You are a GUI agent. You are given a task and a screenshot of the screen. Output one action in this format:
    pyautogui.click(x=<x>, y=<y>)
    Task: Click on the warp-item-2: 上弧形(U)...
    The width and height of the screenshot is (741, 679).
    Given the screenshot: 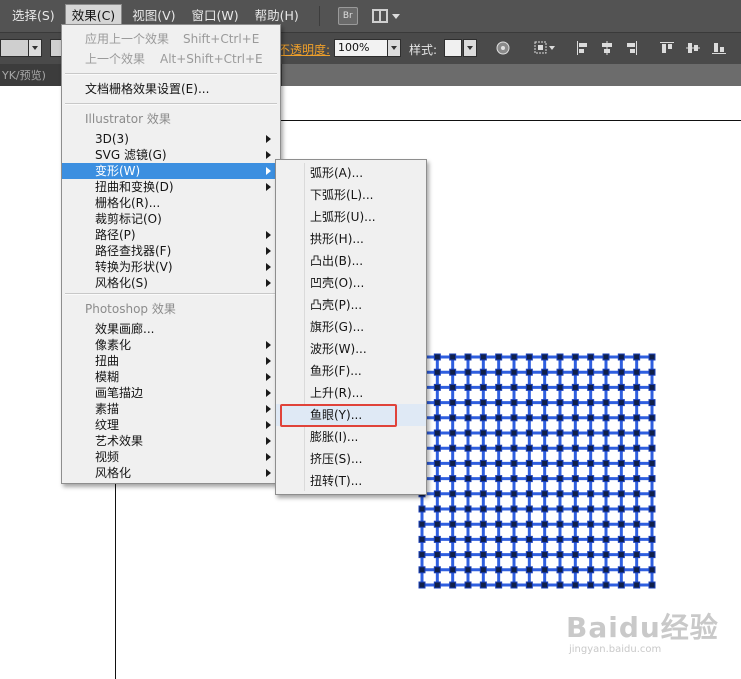 What is the action you would take?
    pyautogui.click(x=351, y=217)
    